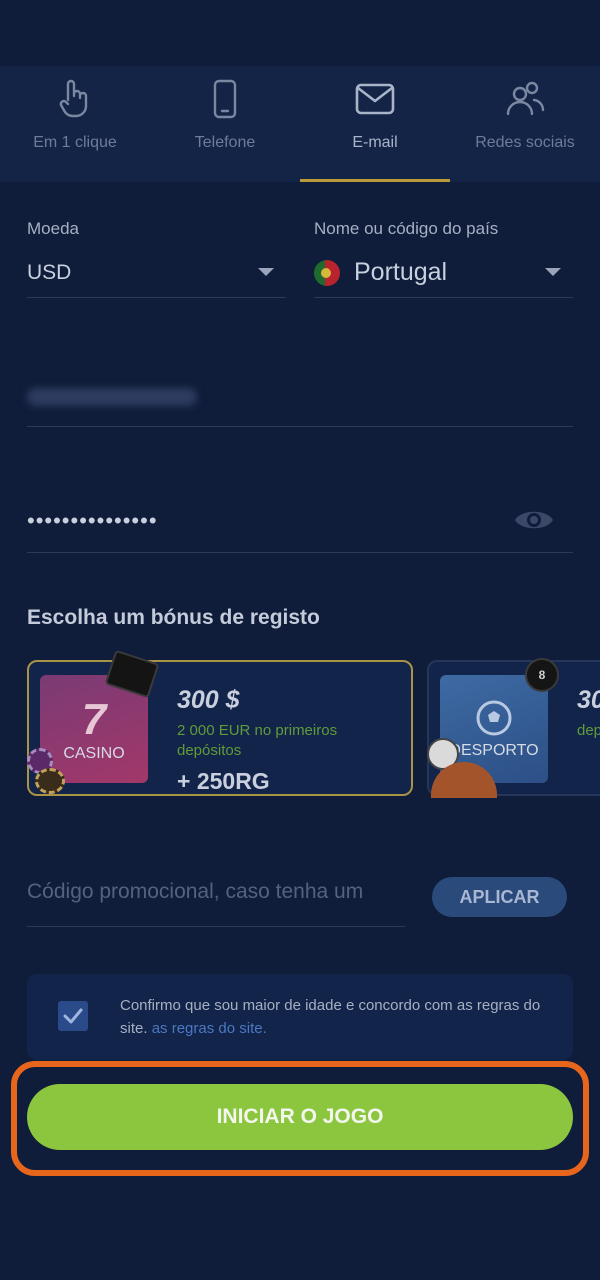  I want to click on bonus-description: dep, so click(588, 730).